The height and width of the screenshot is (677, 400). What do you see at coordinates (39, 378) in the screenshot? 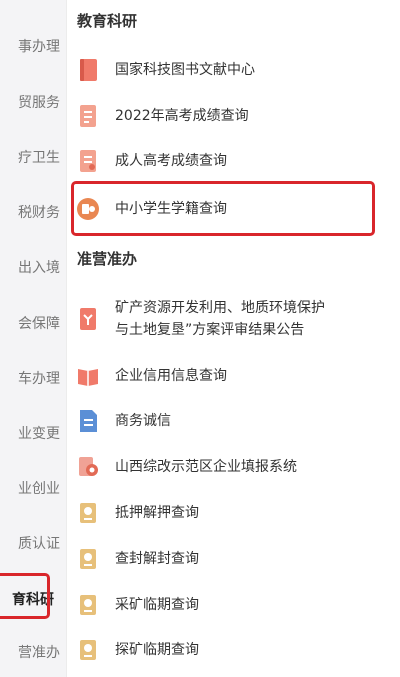
I see `sidebar-item: 车办理` at bounding box center [39, 378].